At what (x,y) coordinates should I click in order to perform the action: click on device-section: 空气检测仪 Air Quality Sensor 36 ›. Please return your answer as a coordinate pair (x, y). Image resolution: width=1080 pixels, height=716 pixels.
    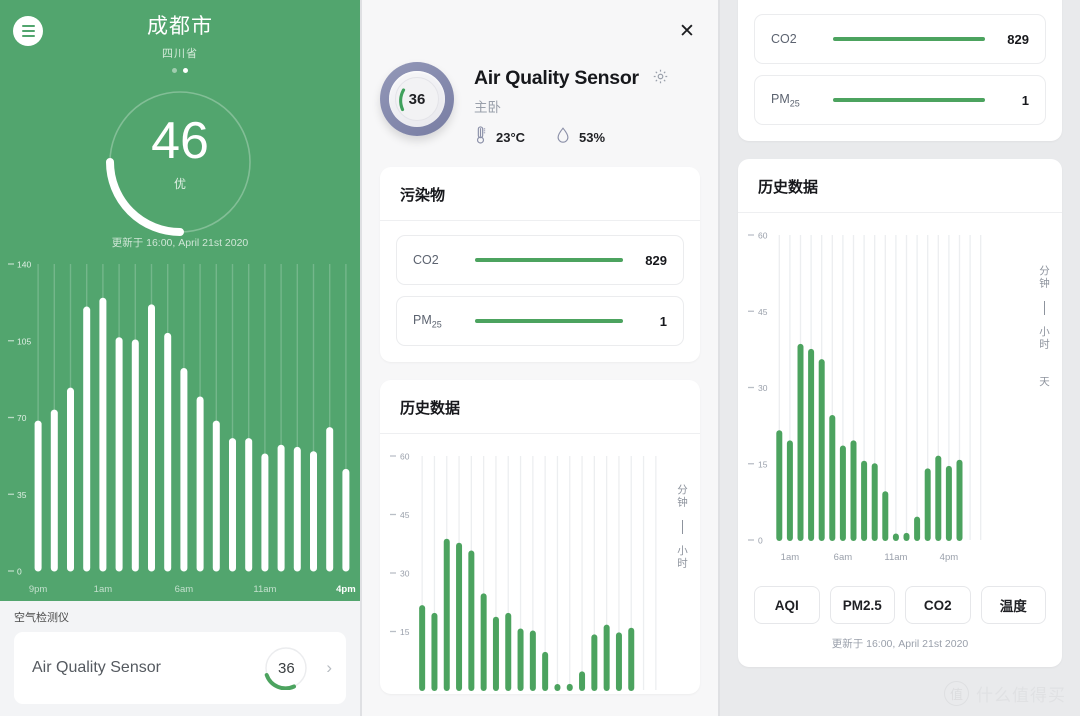
    Looking at the image, I should click on (180, 658).